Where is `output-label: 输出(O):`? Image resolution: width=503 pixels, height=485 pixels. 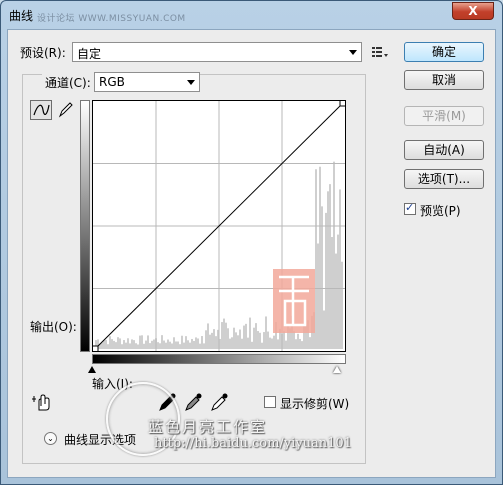
output-label: 输出(O): is located at coordinates (53, 327).